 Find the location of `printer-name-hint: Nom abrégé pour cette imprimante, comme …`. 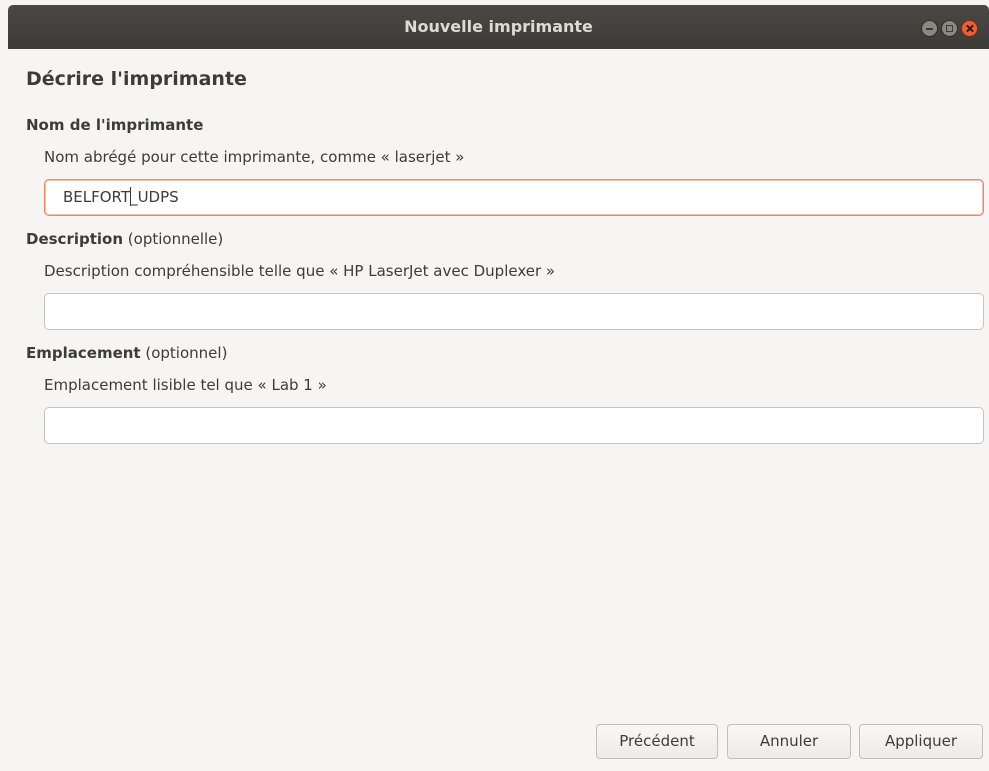

printer-name-hint: Nom abrégé pour cette imprimante, comme … is located at coordinates (254, 157).